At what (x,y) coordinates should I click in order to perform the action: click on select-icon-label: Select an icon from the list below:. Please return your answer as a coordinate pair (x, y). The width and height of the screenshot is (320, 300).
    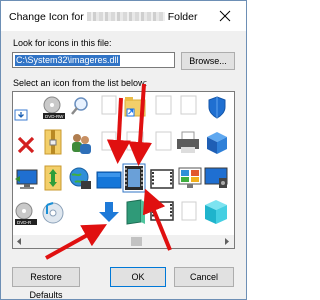
    Looking at the image, I should click on (80, 83).